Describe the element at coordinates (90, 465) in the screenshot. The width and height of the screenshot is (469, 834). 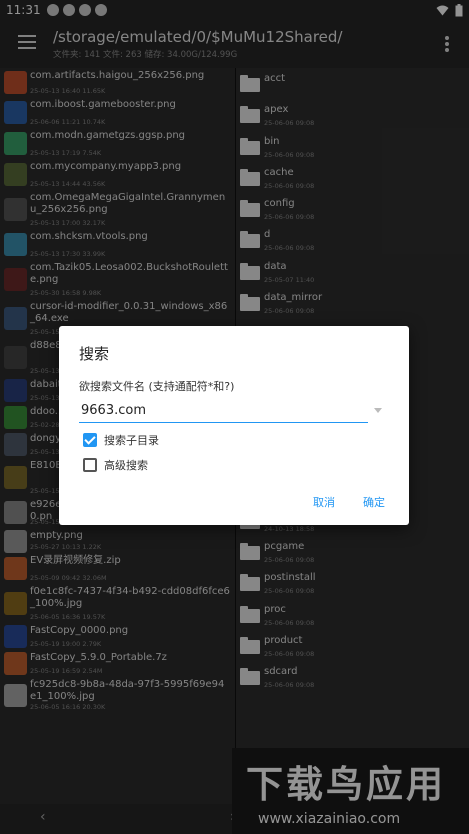
I see `advanced-checkbox` at that location.